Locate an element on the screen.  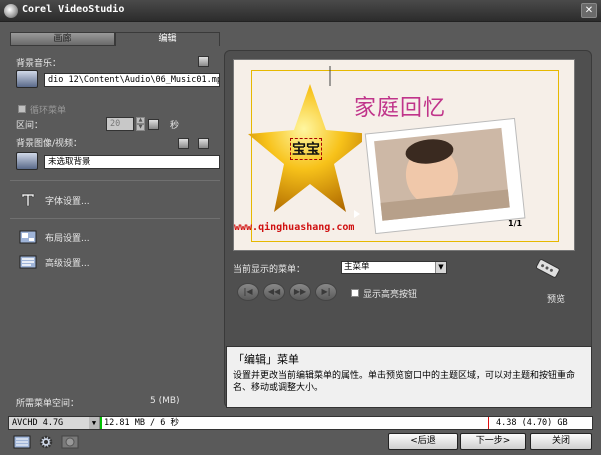
gear-icon is located at coordinates (46, 441).